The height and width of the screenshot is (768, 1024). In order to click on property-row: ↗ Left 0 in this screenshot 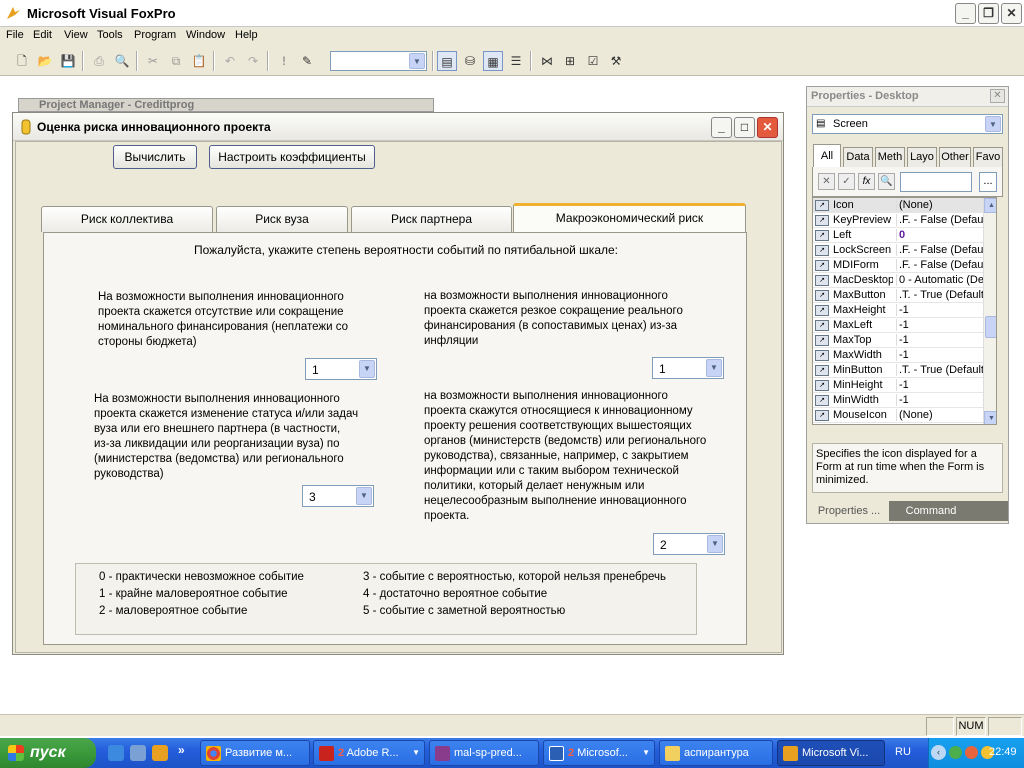, I will do `click(898, 235)`.